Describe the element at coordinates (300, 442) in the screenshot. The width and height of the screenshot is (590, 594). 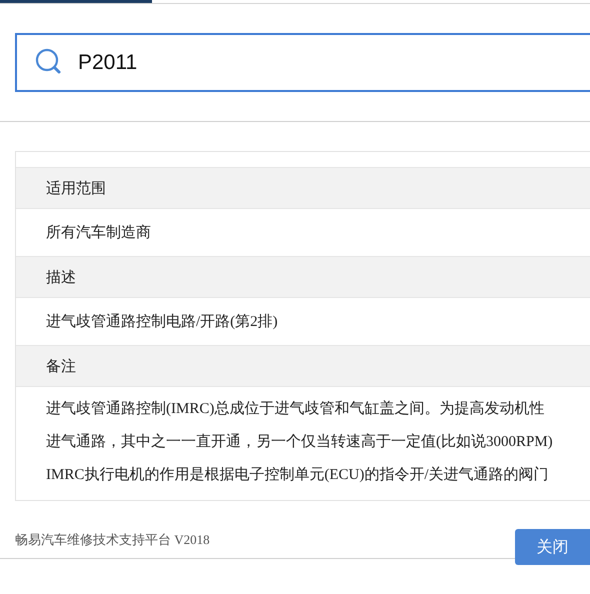
I see `section-text: 进气通路，其中之一一直开通，另一个仅当转速高于一定值(比如说3000RPM)` at that location.